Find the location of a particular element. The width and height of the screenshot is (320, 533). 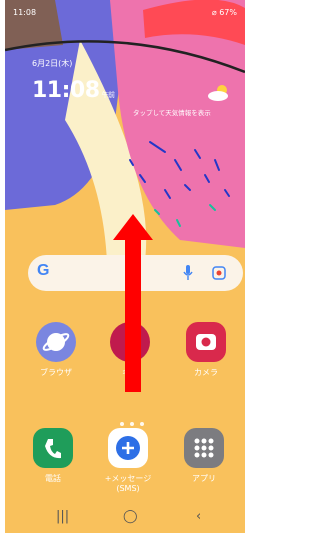

google-g-icon: G is located at coordinates (43, 270).